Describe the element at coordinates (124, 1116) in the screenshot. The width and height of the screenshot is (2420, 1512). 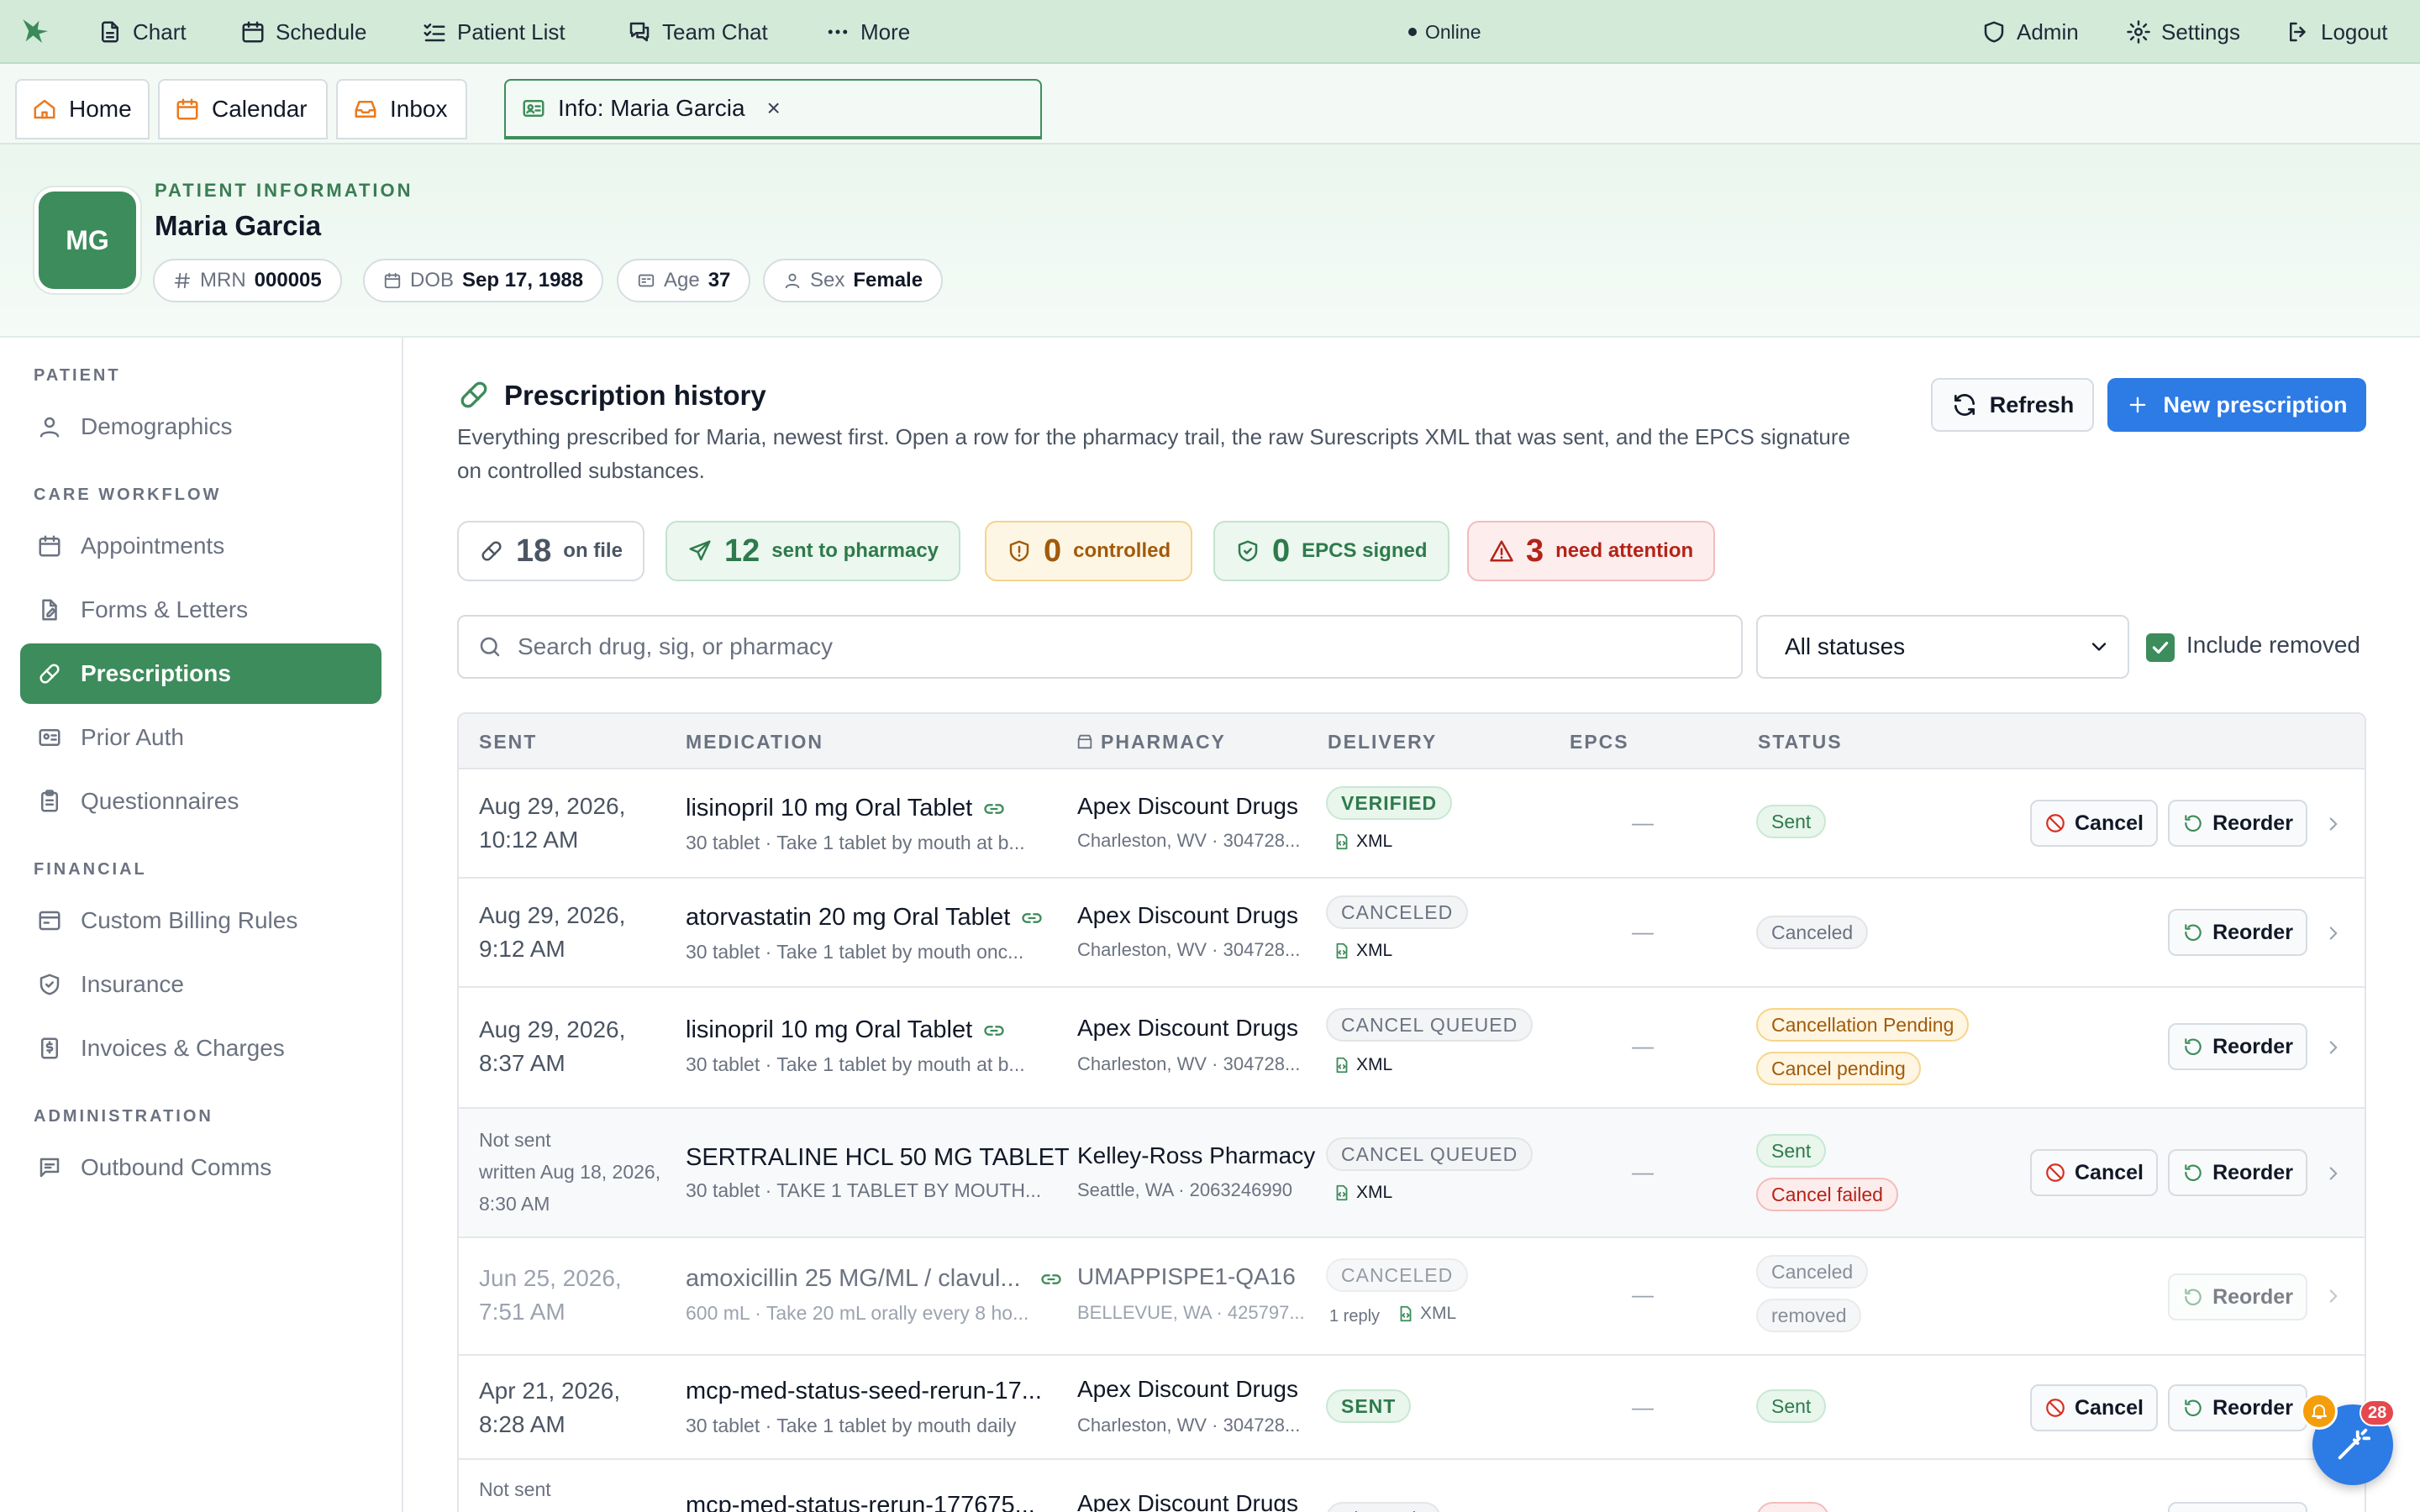
I see `sidebar-section-administration: ADMINISTRATION` at that location.